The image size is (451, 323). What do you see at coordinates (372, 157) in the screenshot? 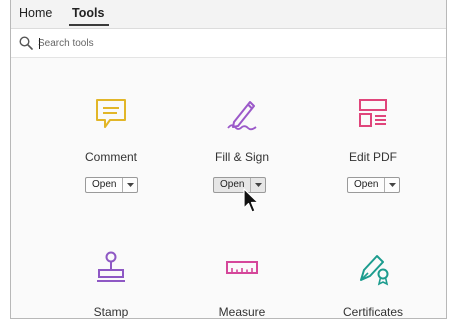
I see `tool-label: Edit PDF` at bounding box center [372, 157].